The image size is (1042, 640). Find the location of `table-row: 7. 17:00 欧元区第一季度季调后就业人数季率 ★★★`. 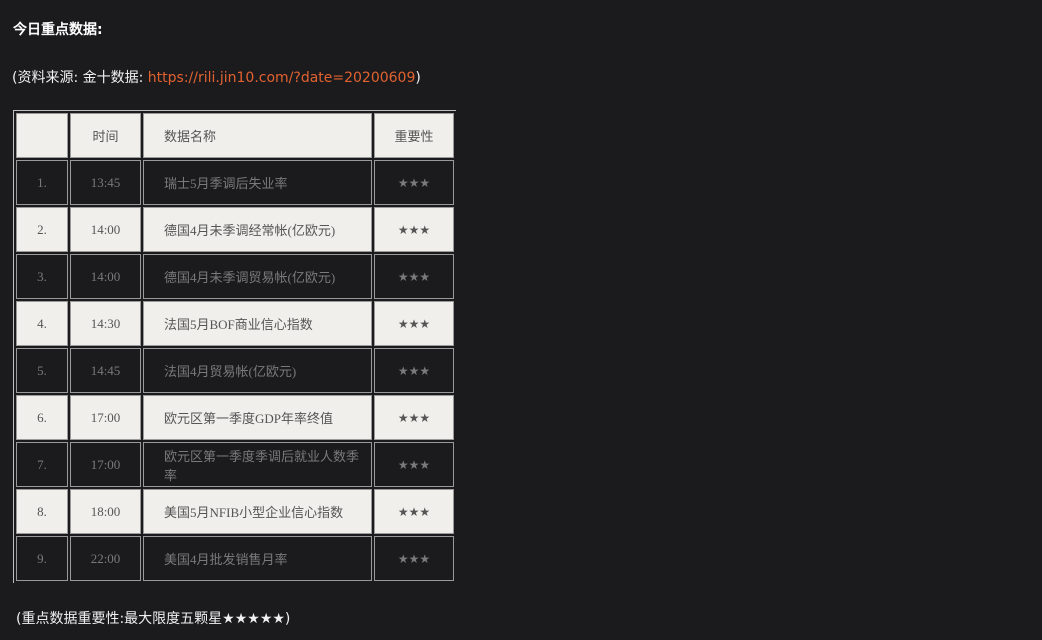

table-row: 7. 17:00 欧元区第一季度季调后就业人数季率 ★★★ is located at coordinates (235, 464).